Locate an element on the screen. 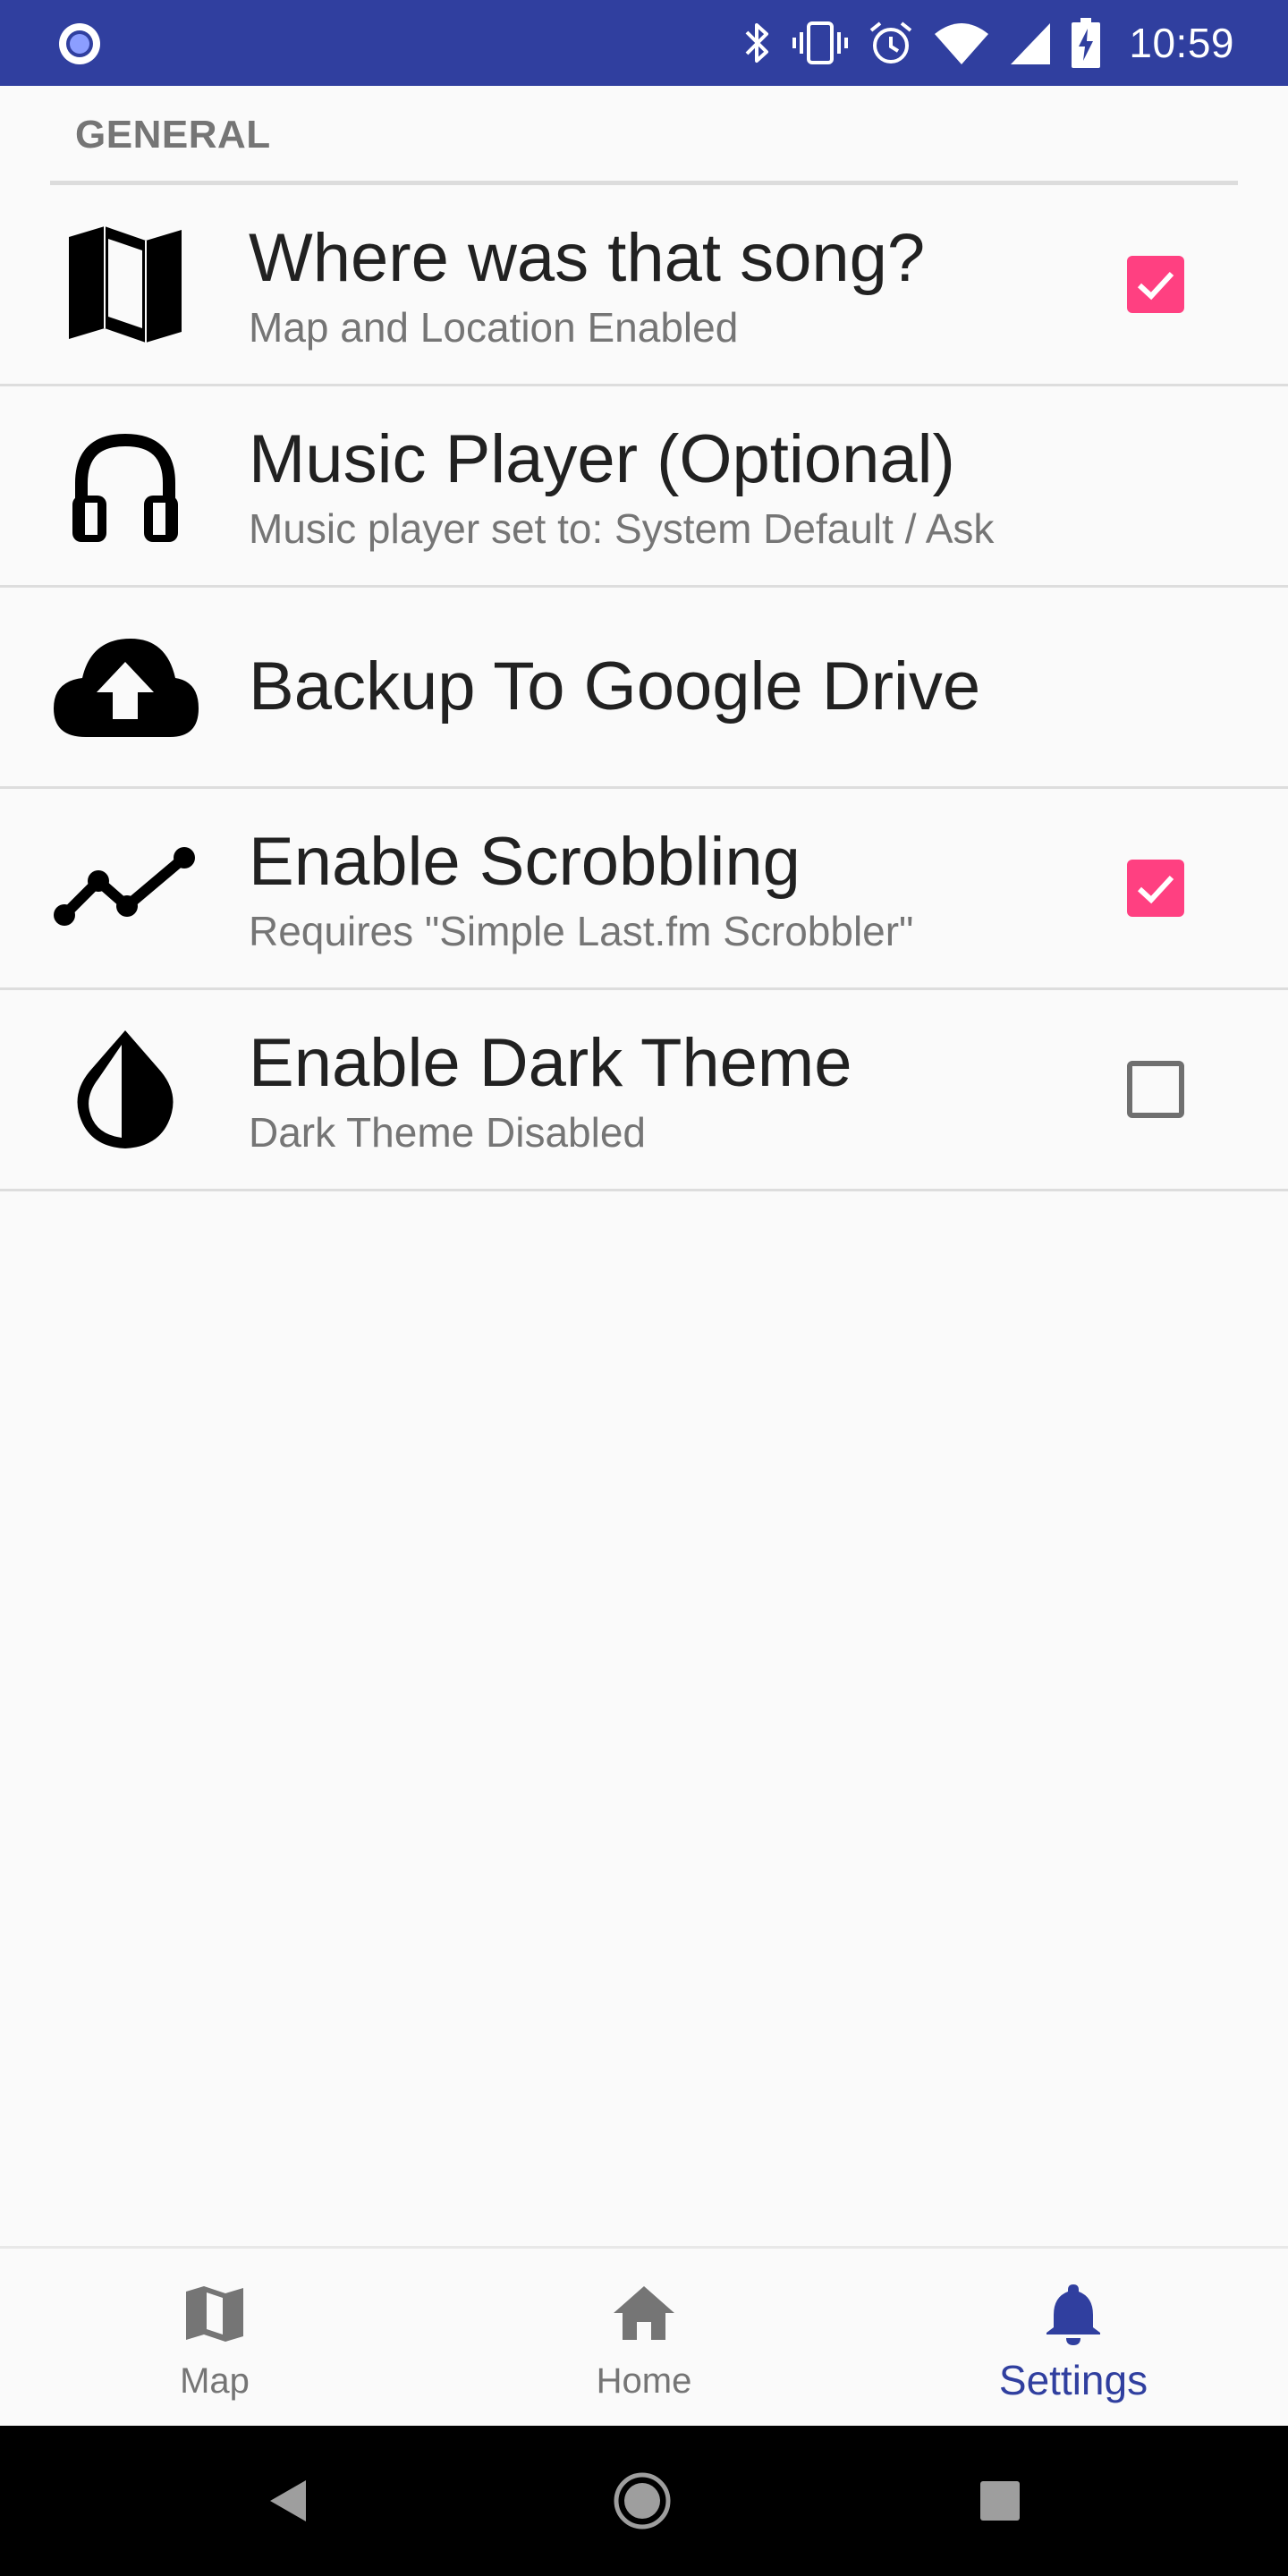  preference-title: Backup To Google Drive is located at coordinates (615, 686).